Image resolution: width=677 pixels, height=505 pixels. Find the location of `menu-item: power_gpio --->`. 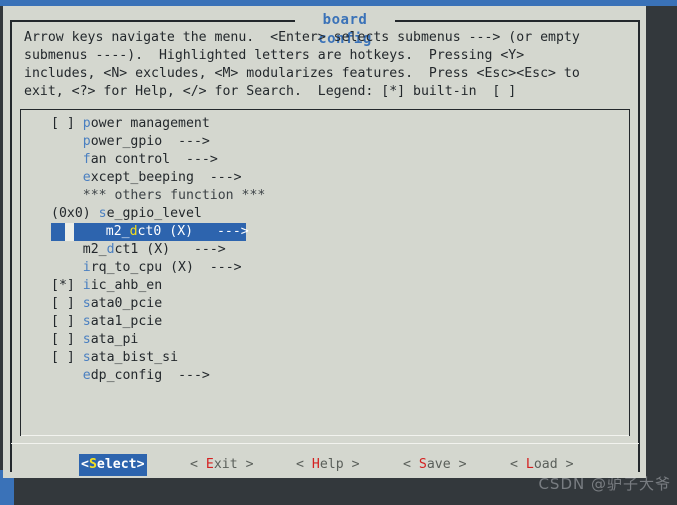

menu-item: power_gpio ---> is located at coordinates (325, 142).